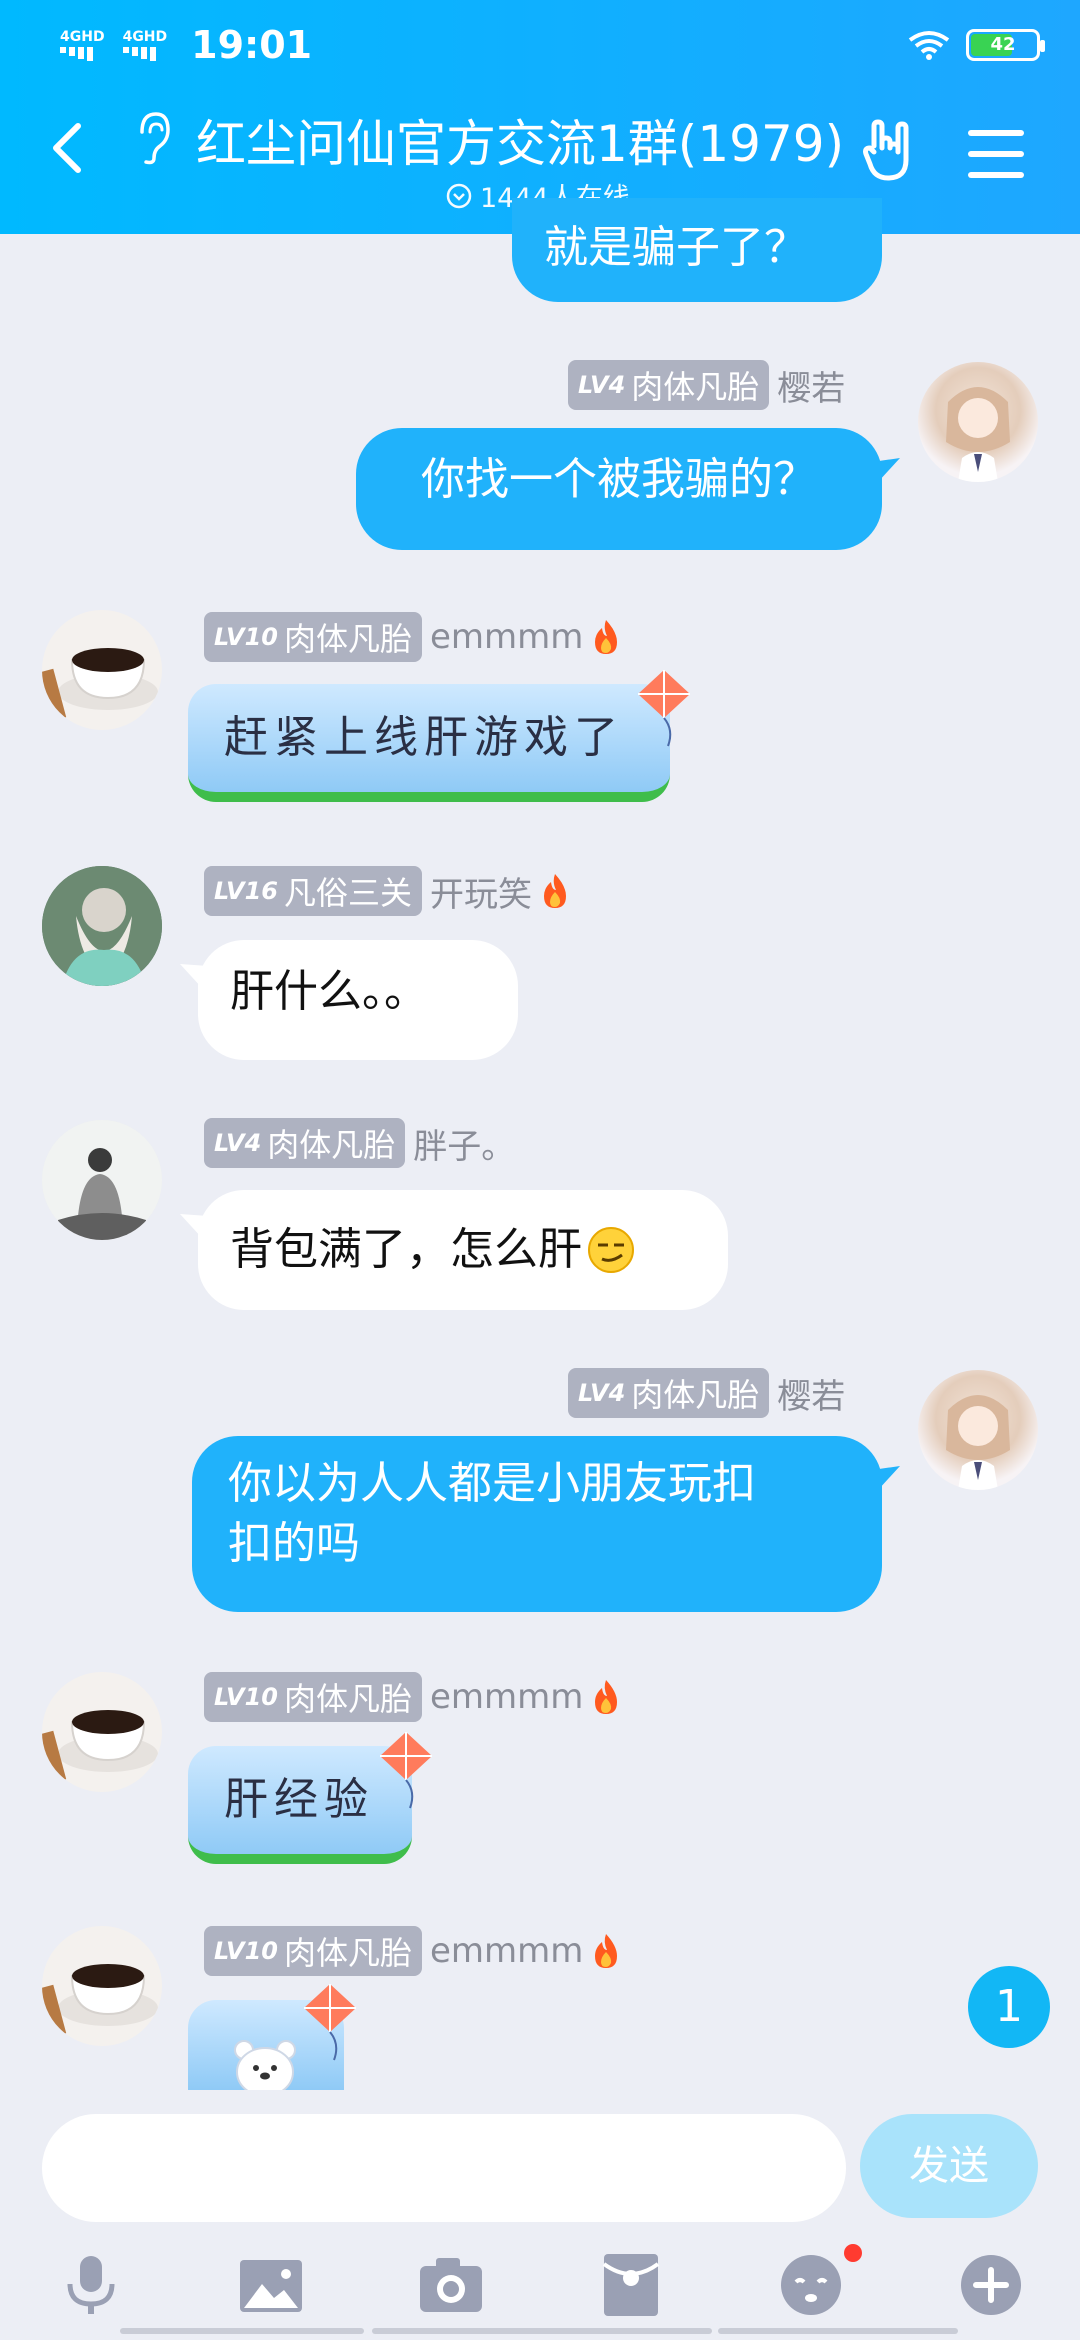 This screenshot has height=2340, width=1080. I want to click on battery-level: 42, so click(1003, 44).